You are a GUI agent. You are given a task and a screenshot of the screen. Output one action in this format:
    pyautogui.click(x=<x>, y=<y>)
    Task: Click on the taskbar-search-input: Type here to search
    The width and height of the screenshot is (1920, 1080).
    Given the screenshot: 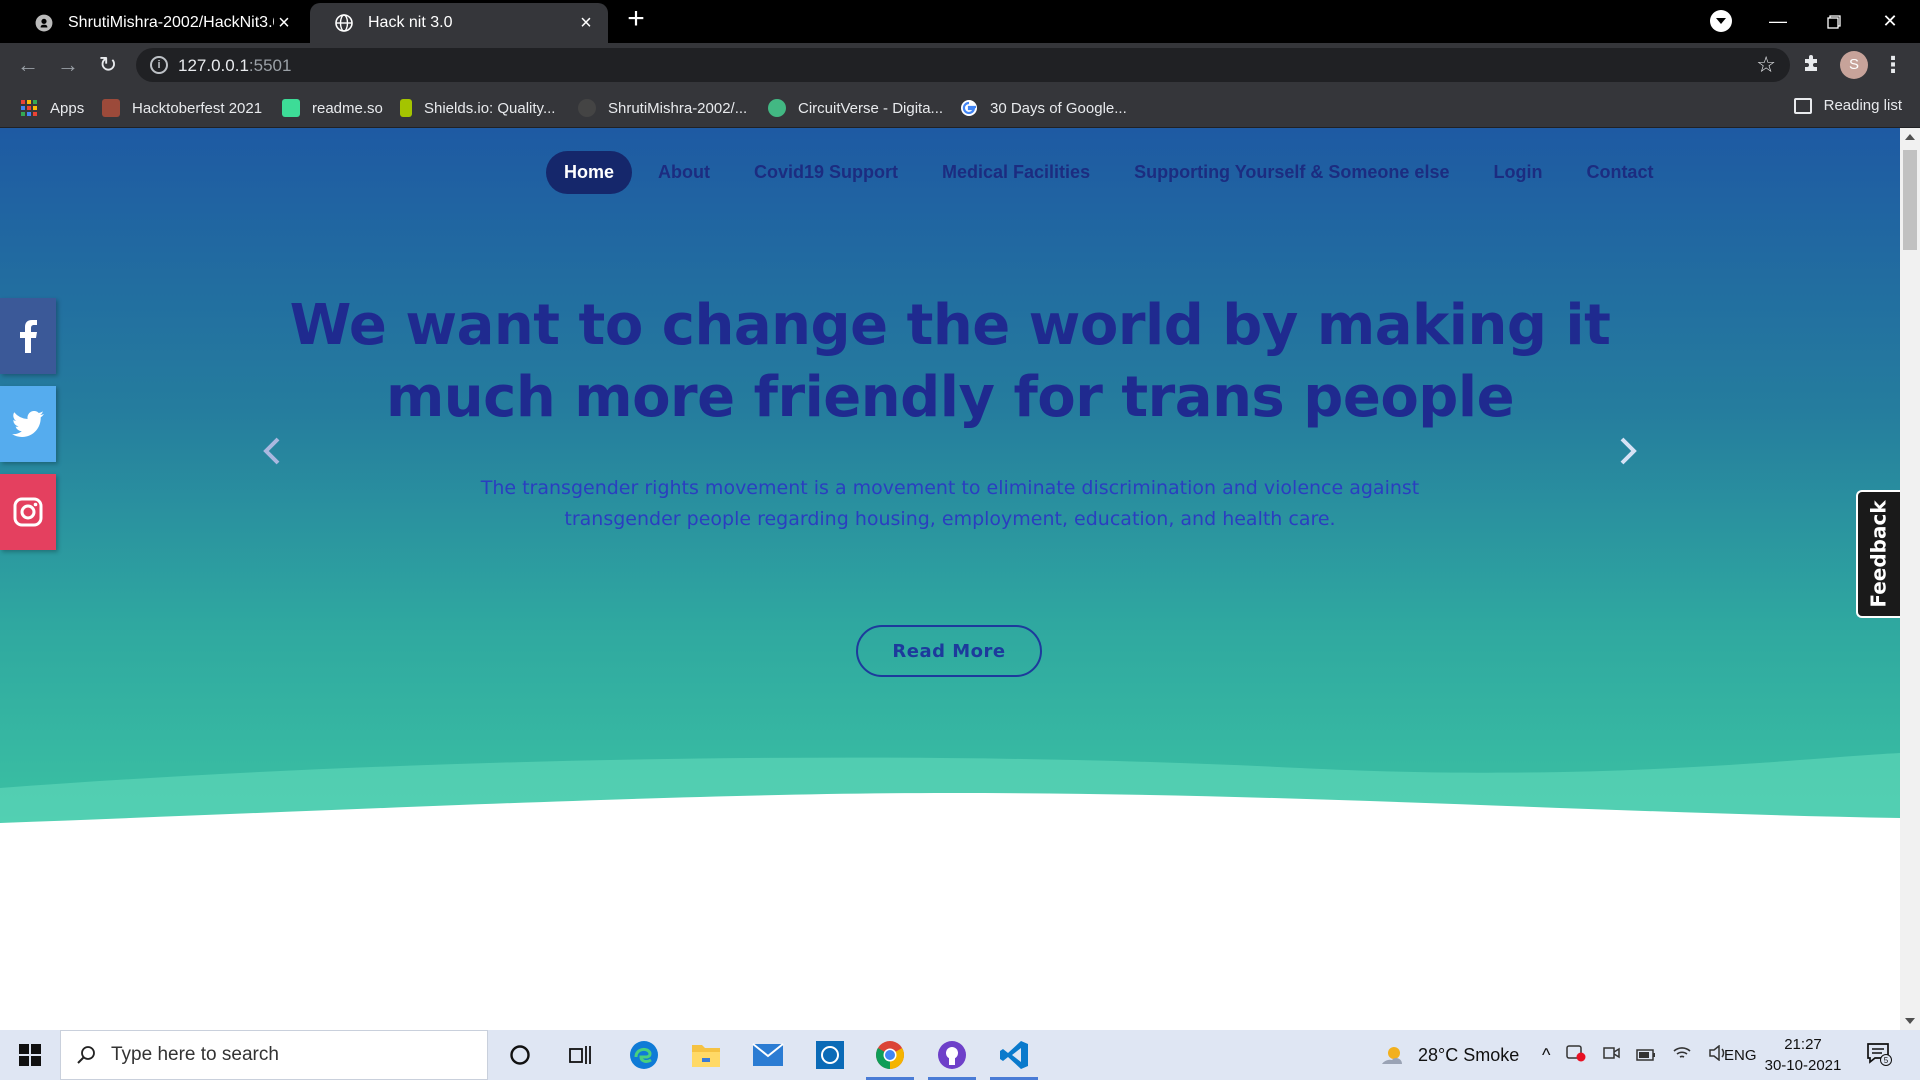 What is the action you would take?
    pyautogui.click(x=274, y=1055)
    